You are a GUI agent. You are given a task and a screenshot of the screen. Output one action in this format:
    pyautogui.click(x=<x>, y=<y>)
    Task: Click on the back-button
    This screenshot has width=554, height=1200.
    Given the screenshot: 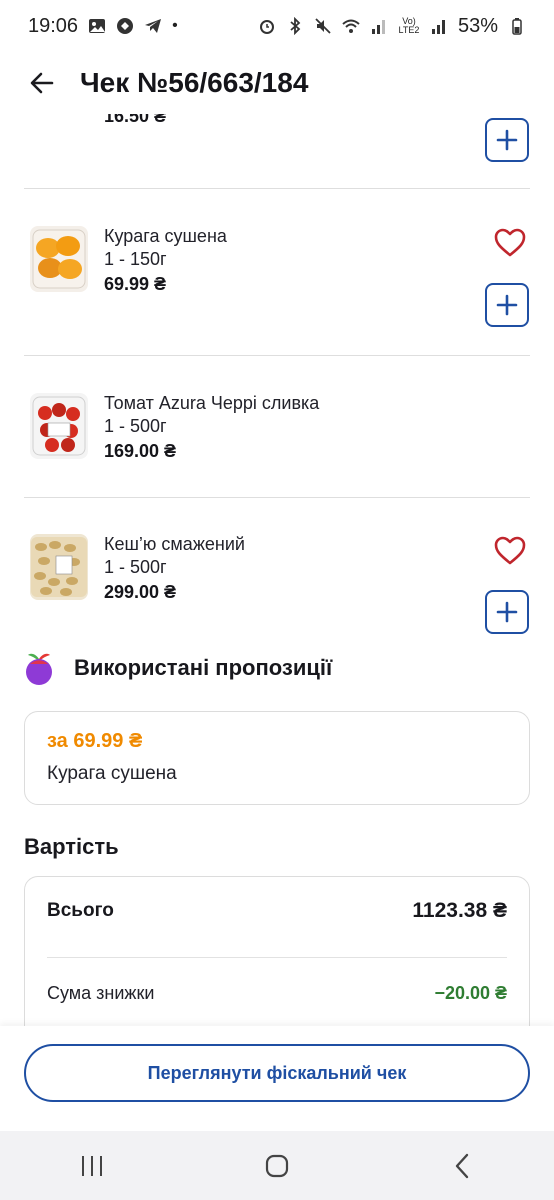 What is the action you would take?
    pyautogui.click(x=42, y=83)
    